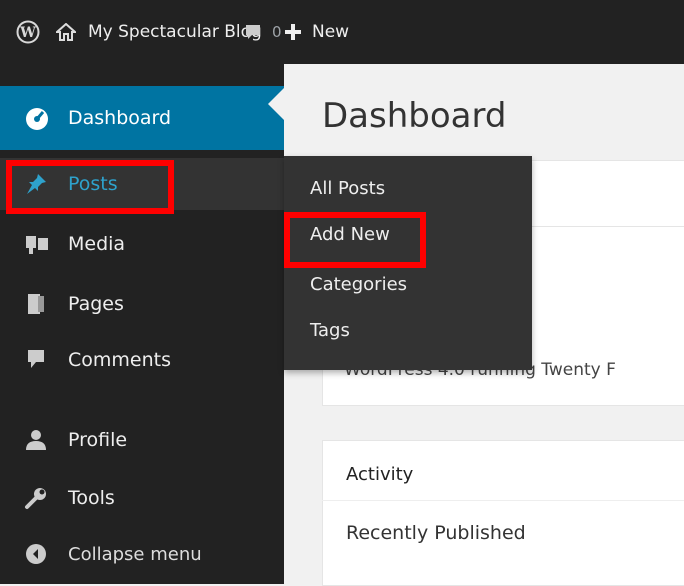  I want to click on collapse-icon, so click(37, 554).